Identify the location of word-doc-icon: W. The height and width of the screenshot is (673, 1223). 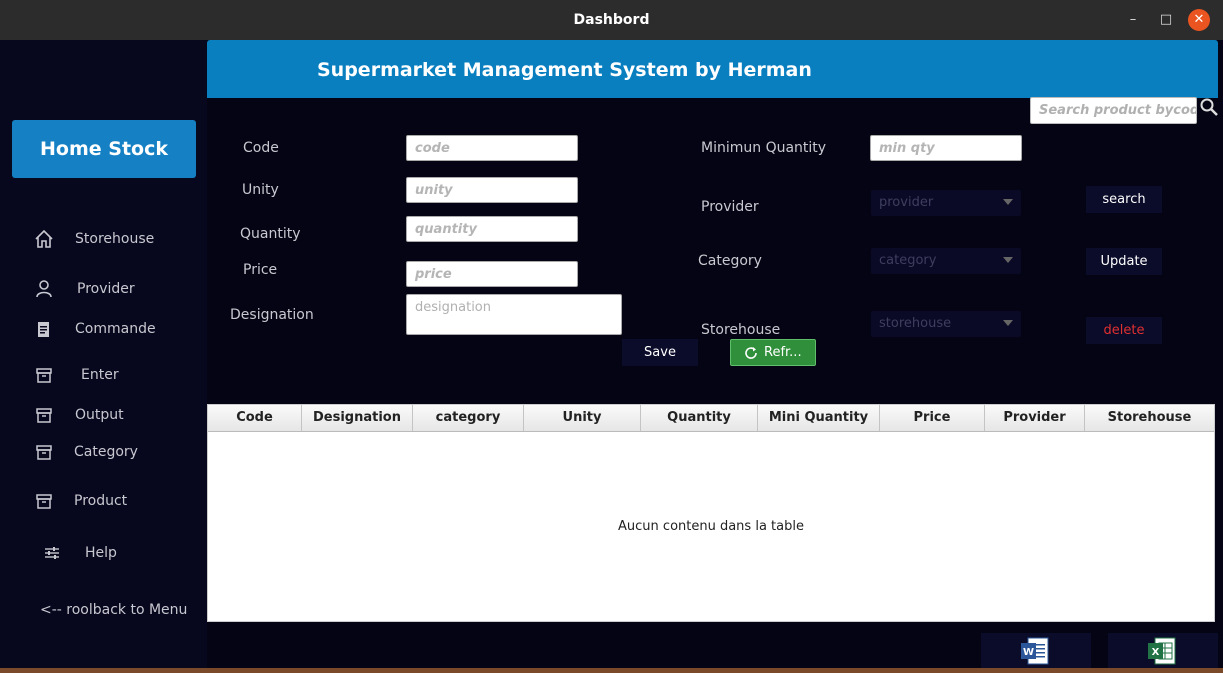
(1035, 651).